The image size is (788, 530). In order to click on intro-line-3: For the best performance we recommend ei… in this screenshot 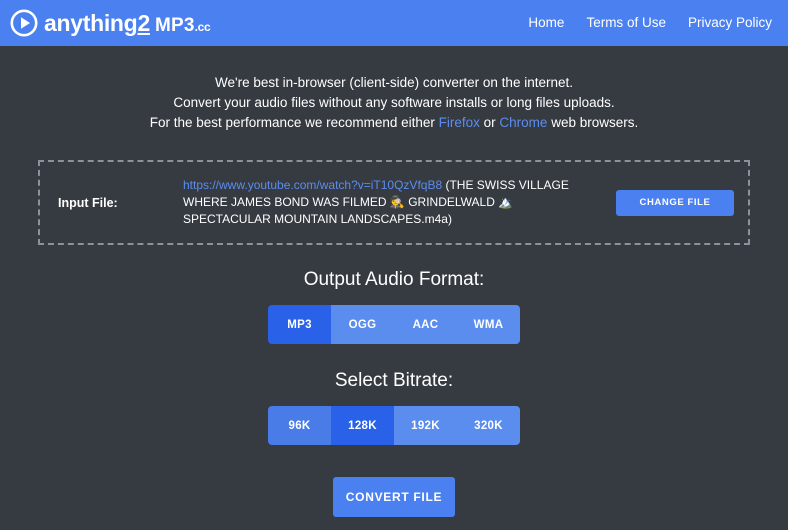, I will do `click(394, 123)`.